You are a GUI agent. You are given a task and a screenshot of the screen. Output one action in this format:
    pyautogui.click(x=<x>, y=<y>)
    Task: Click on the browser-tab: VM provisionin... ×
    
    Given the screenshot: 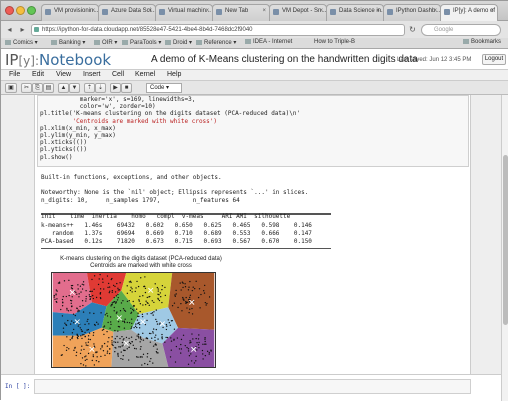 What is the action you would take?
    pyautogui.click(x=70, y=12)
    